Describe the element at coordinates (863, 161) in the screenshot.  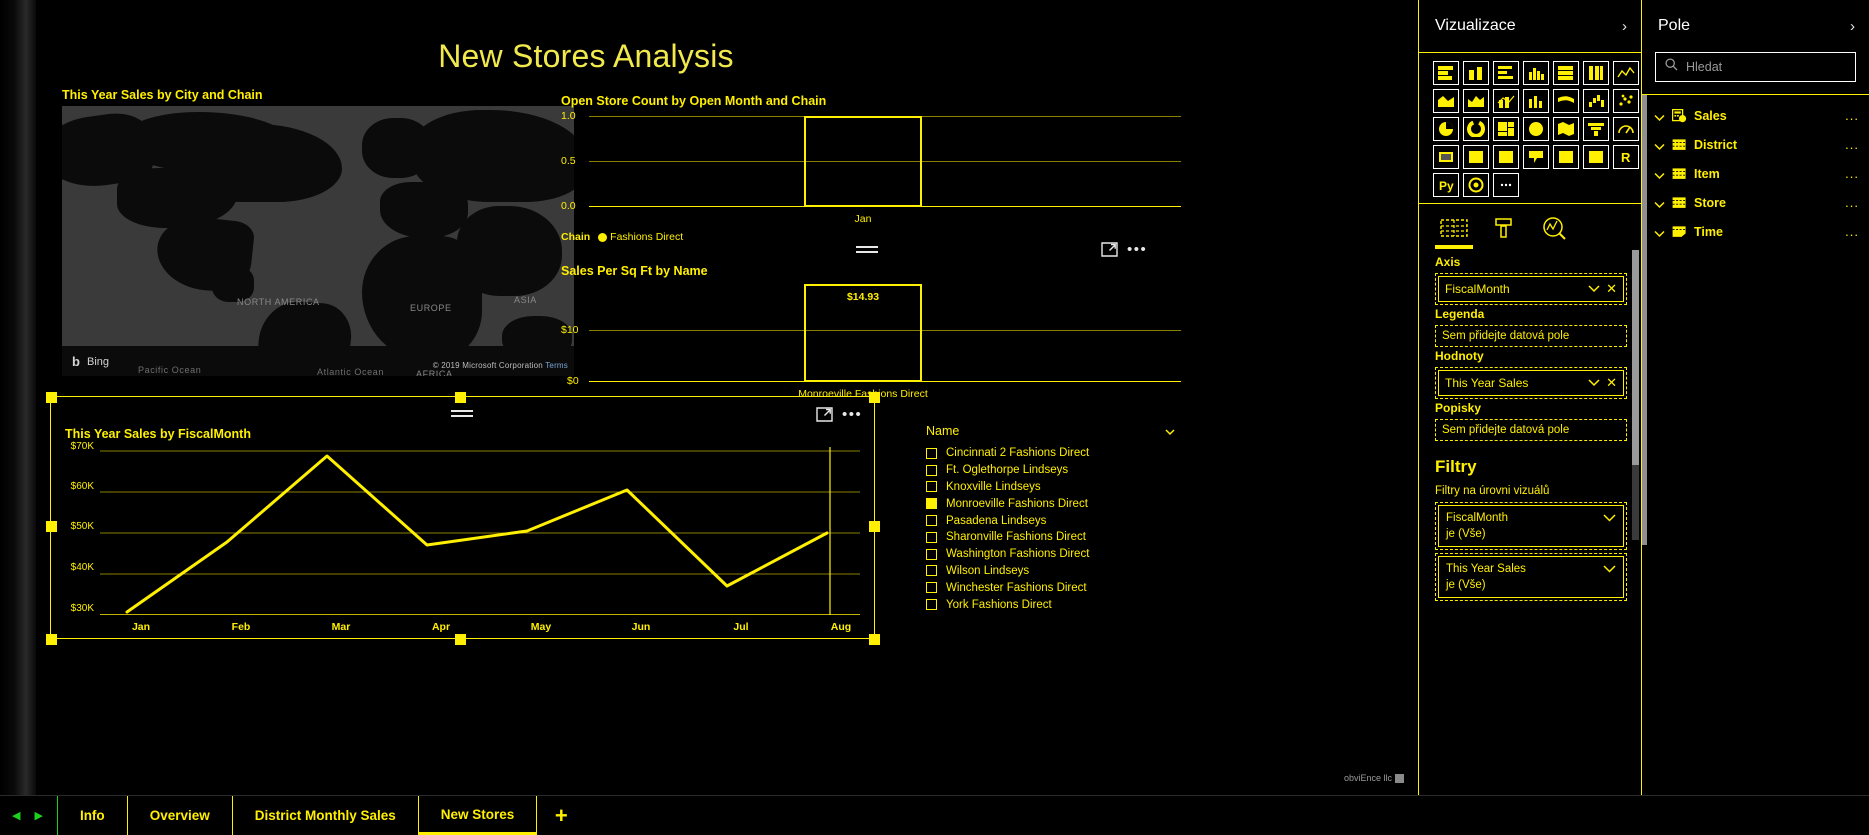
I see `bar-jan` at that location.